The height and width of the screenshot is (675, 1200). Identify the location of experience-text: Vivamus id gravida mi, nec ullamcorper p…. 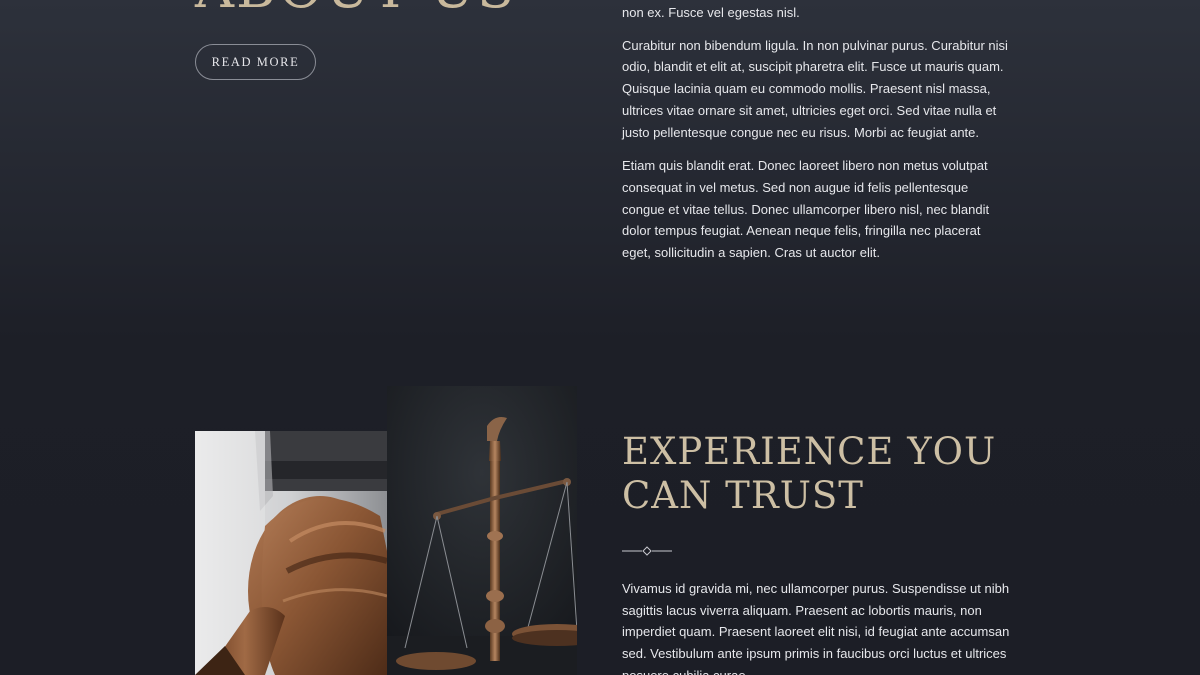
(816, 628).